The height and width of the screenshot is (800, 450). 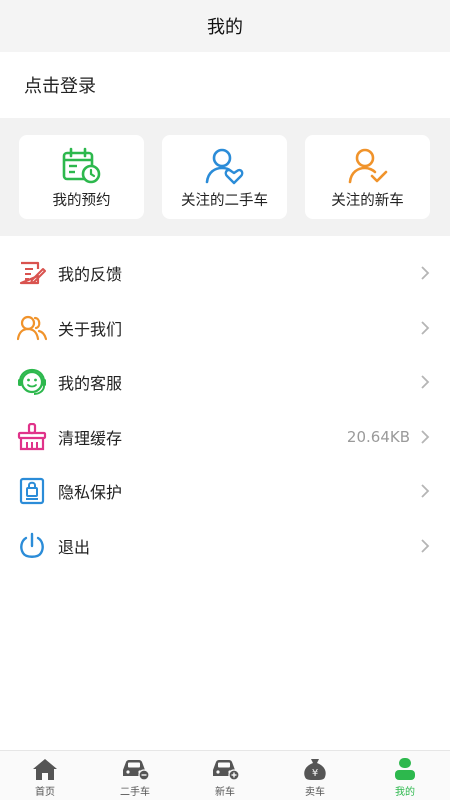 What do you see at coordinates (225, 491) in the screenshot?
I see `menu-item-privacy: 隐私保护` at bounding box center [225, 491].